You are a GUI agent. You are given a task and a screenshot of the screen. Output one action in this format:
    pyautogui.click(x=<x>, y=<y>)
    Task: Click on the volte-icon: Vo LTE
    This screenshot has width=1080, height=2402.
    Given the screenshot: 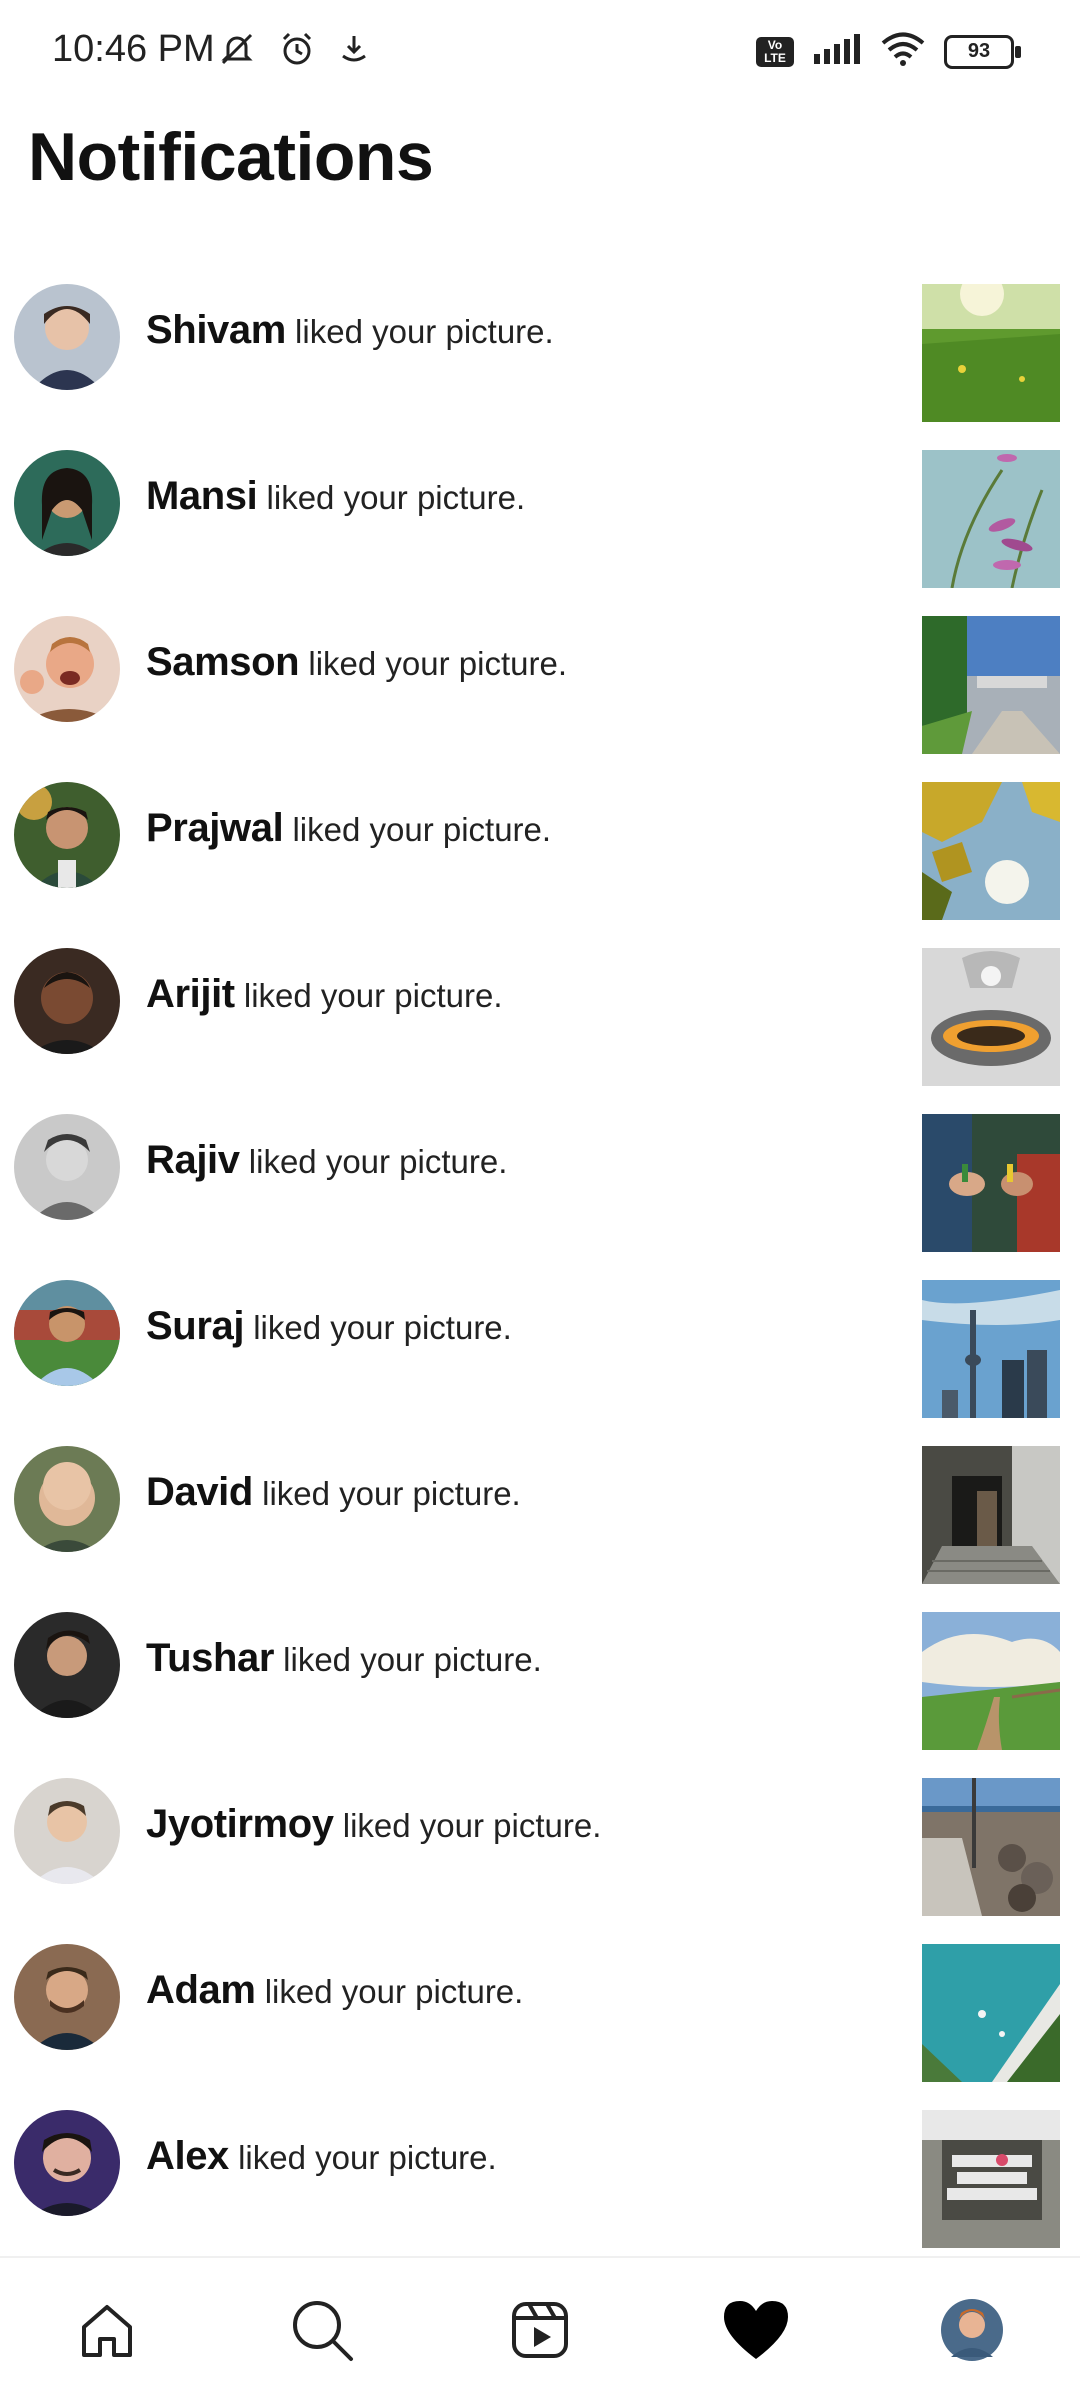 What is the action you would take?
    pyautogui.click(x=775, y=51)
    